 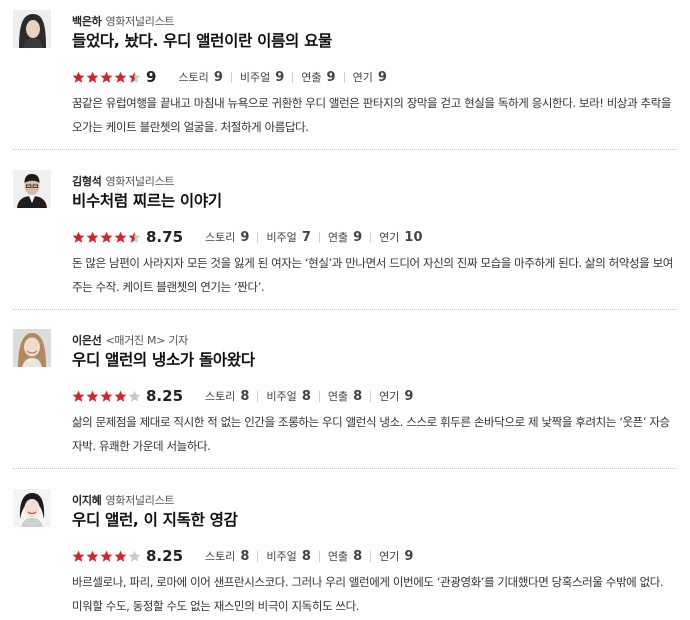 I want to click on author-line: 이지혜 영화저널리스트, so click(x=123, y=500).